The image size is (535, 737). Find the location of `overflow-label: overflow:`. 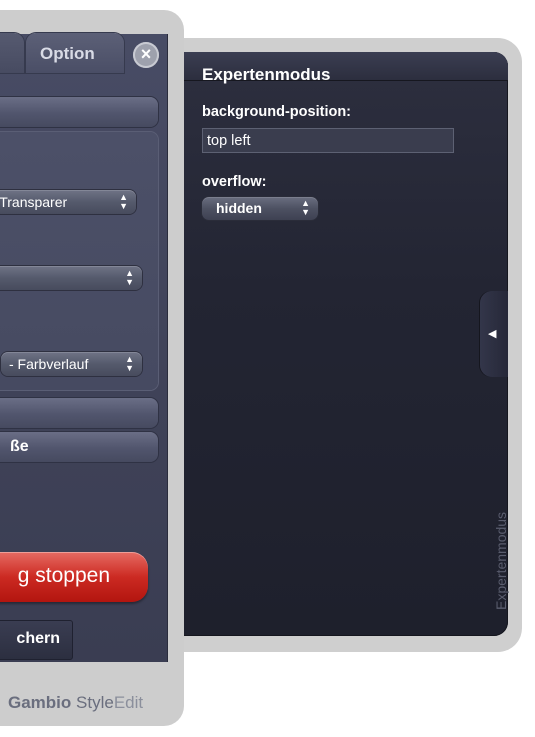

overflow-label: overflow: is located at coordinates (234, 182).